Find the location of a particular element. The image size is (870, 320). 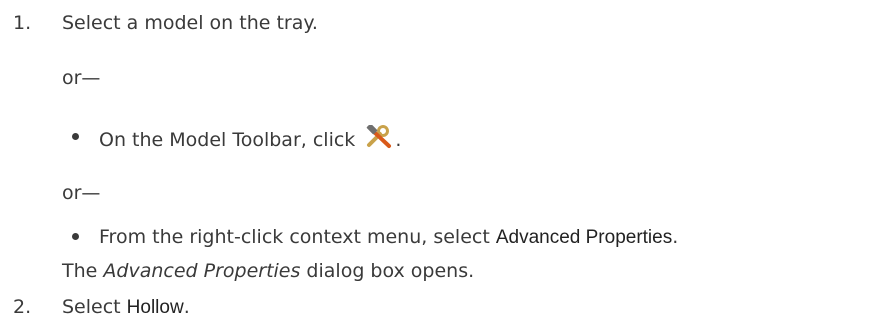

step-1-number: 1. is located at coordinates (22, 23).